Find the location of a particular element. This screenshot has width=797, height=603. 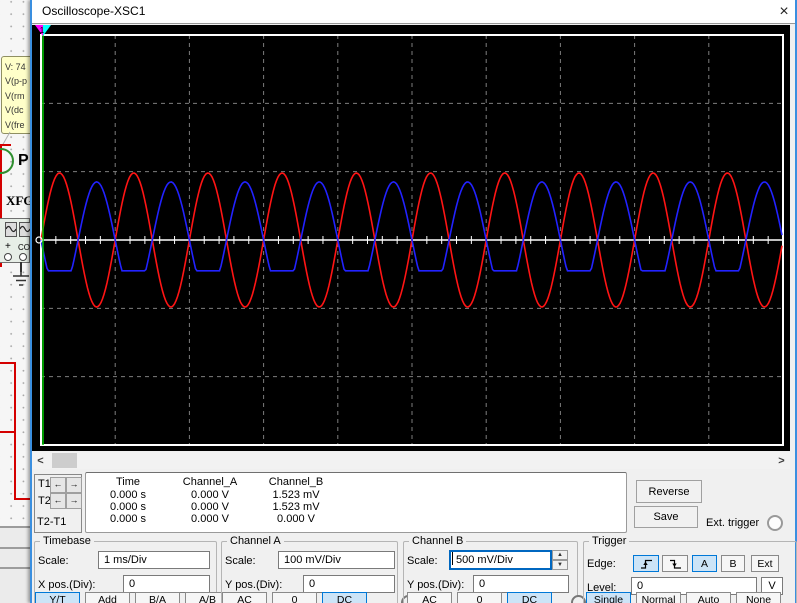

channel-a-ac-button: AC is located at coordinates (244, 597).